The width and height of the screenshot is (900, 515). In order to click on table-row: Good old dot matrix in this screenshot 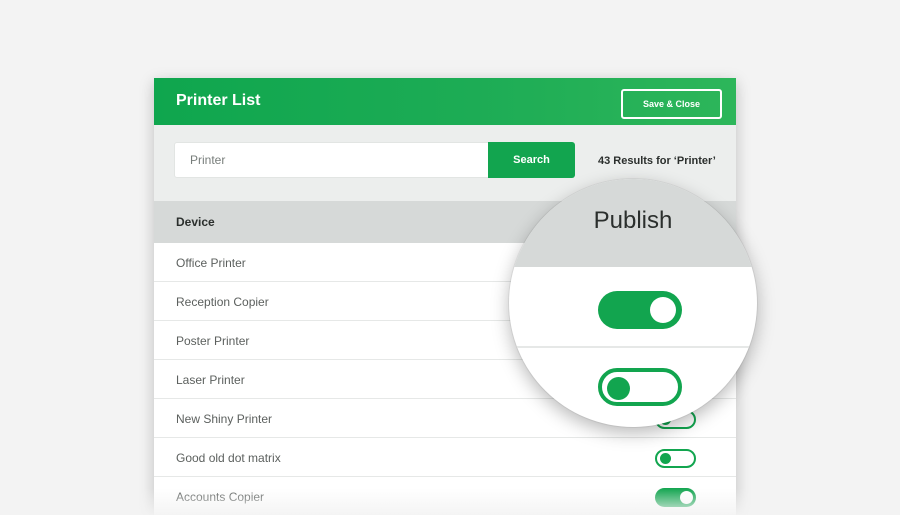, I will do `click(445, 457)`.